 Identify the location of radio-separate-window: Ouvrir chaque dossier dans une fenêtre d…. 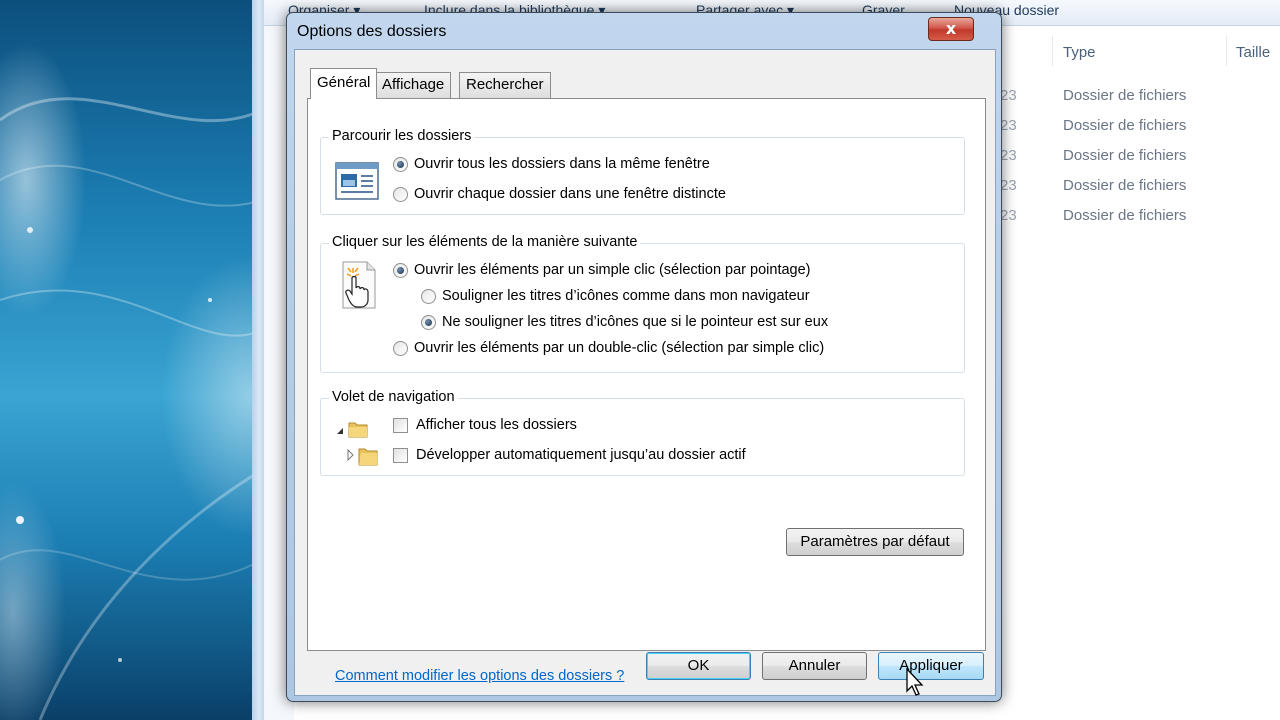
(559, 194).